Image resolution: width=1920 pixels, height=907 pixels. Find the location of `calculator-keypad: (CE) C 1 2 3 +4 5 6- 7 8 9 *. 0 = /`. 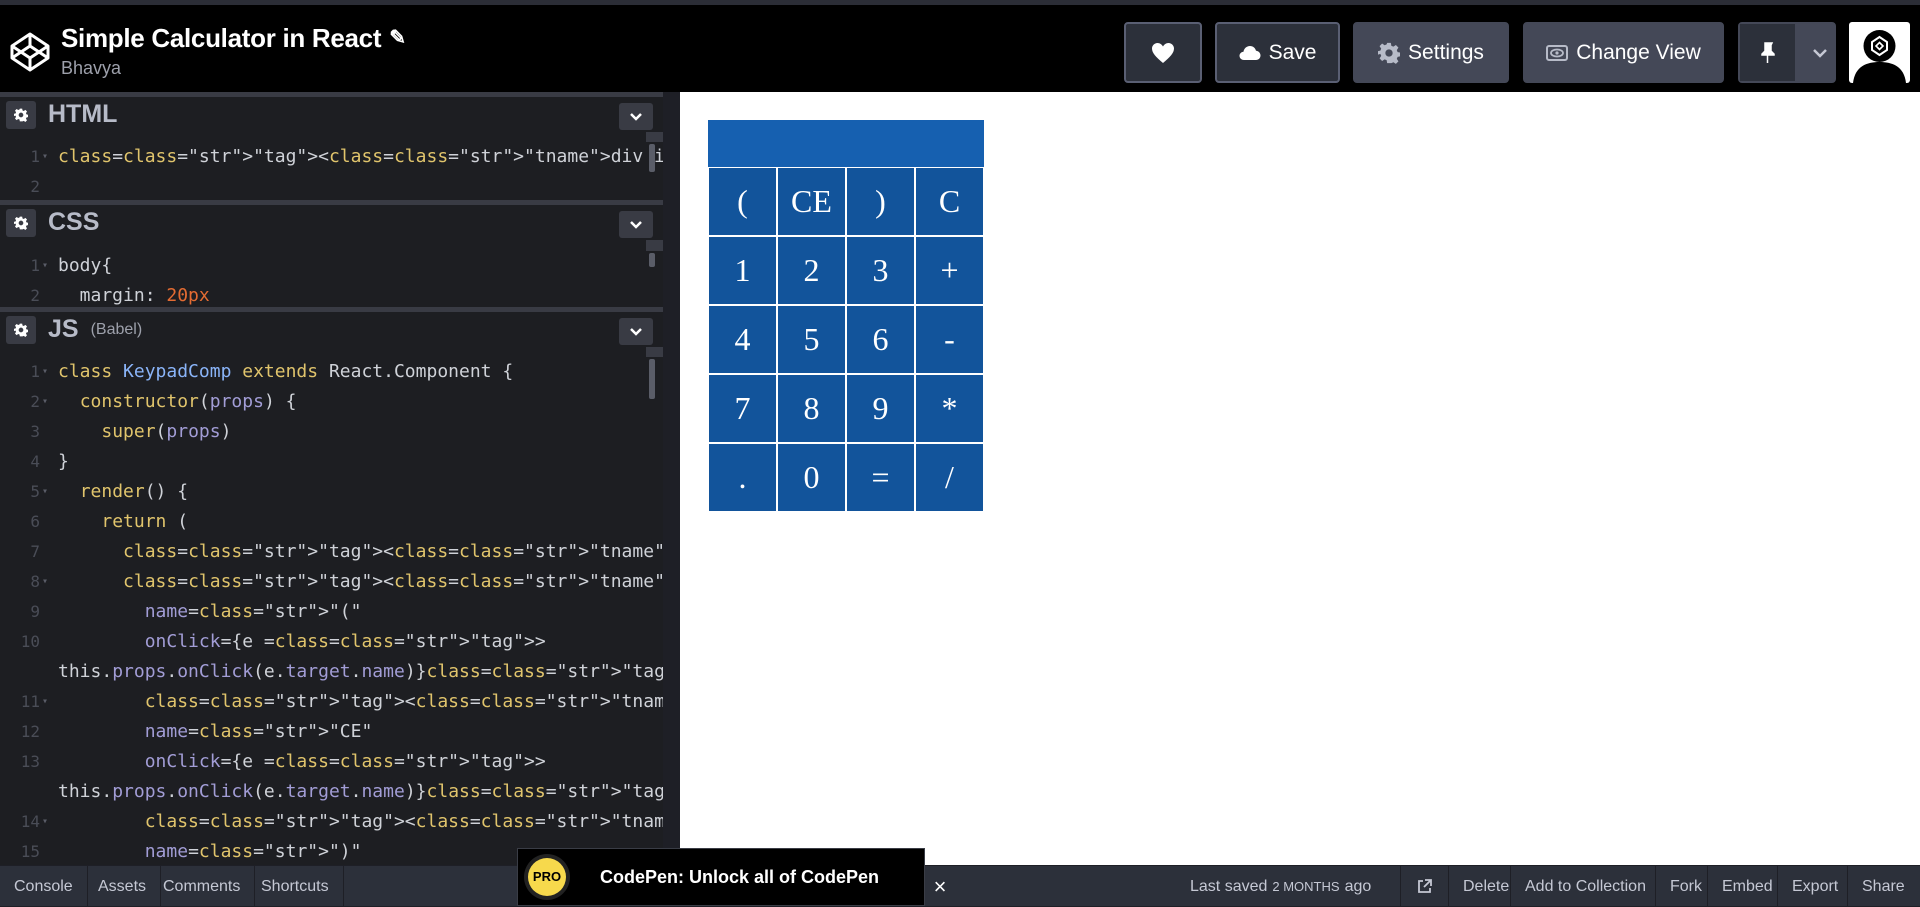

calculator-keypad: (CE) C 1 2 3 +4 5 6- 7 8 9 *. 0 = / is located at coordinates (846, 339).